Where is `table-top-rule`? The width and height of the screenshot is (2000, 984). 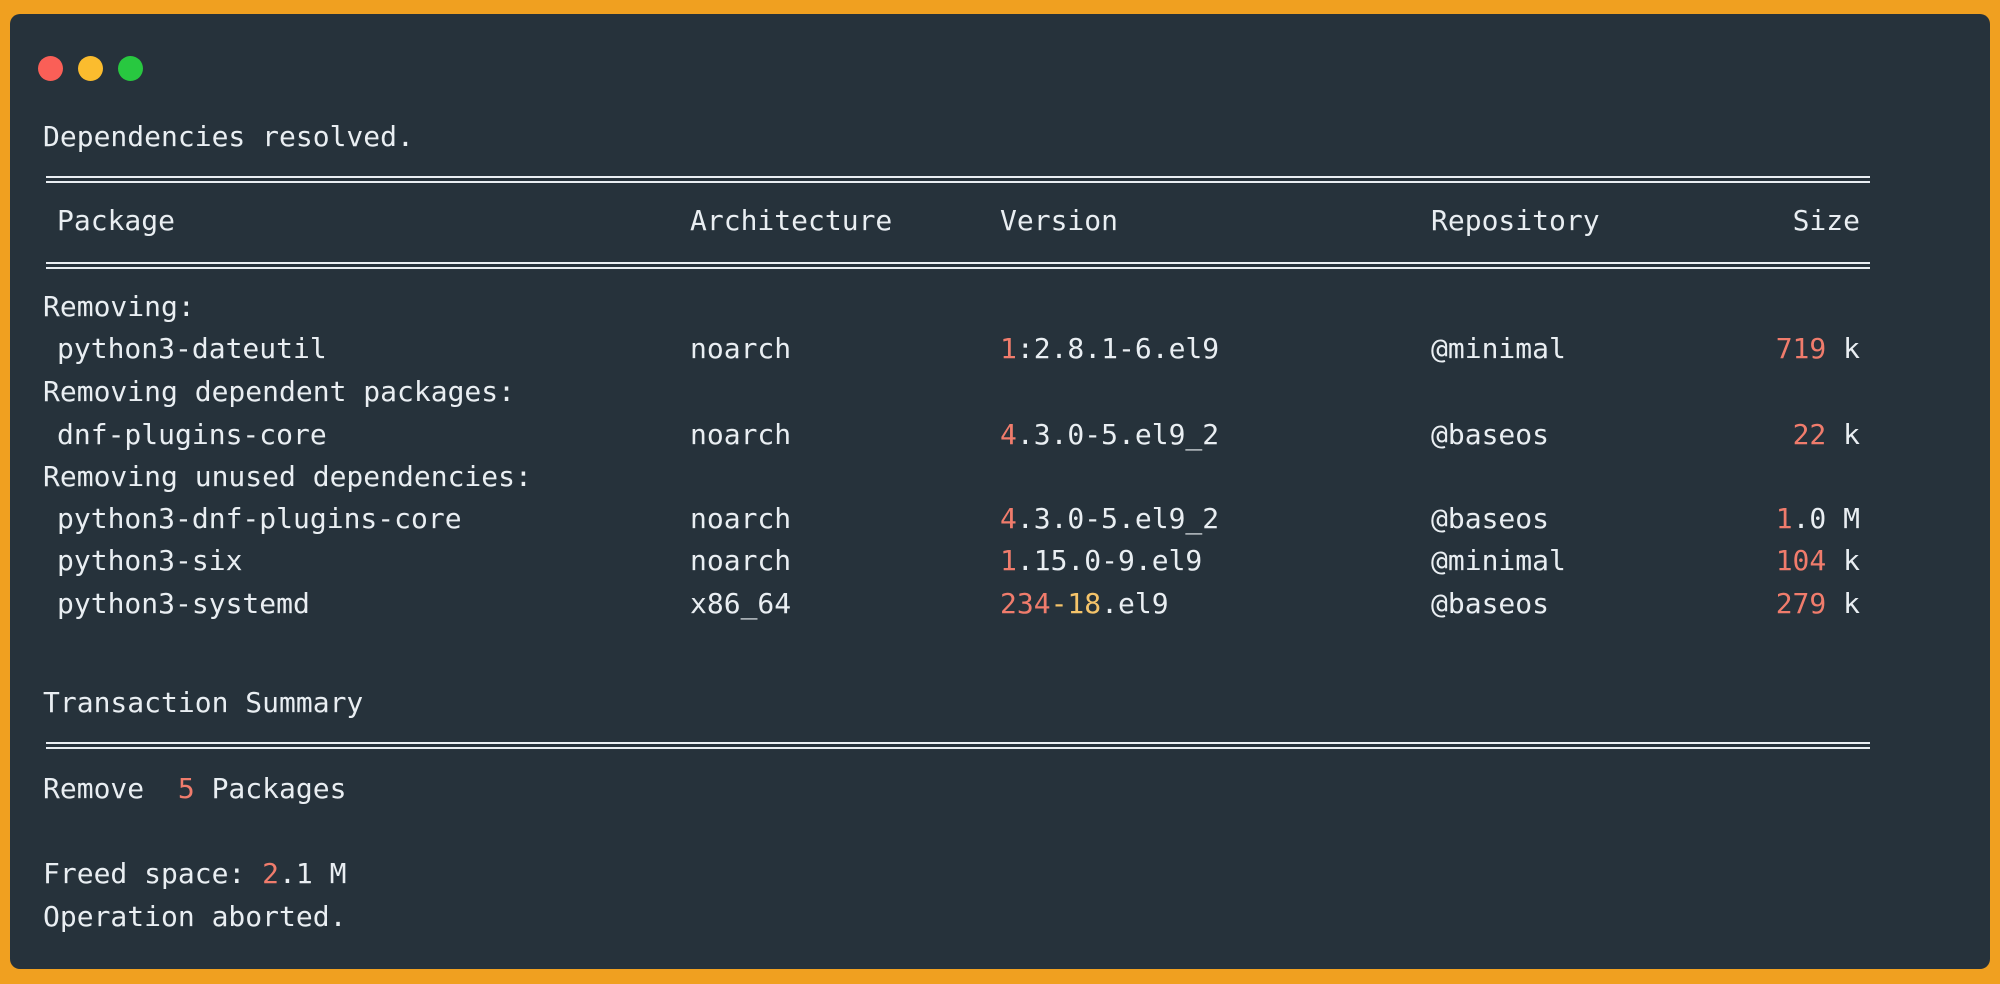
table-top-rule is located at coordinates (958, 179).